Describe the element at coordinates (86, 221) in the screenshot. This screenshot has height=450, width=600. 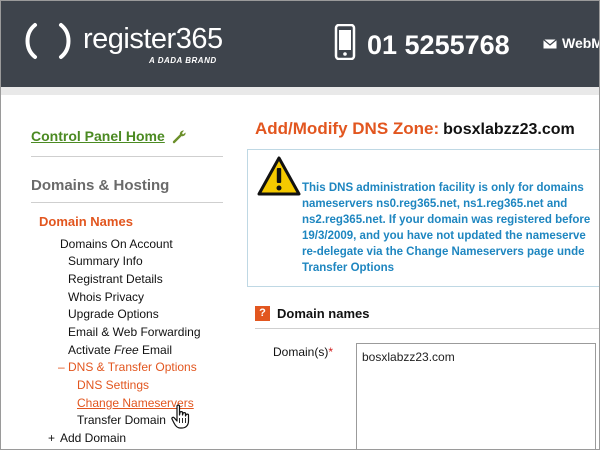
I see `domain-names-heading: Domain Names` at that location.